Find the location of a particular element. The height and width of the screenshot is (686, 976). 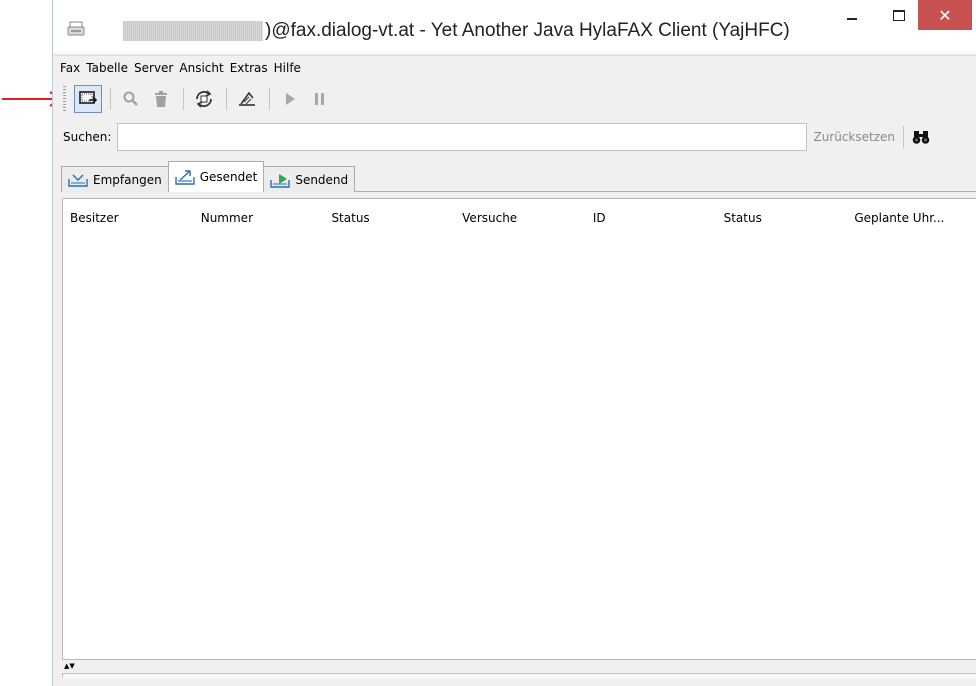

delete-fax-button is located at coordinates (161, 99).